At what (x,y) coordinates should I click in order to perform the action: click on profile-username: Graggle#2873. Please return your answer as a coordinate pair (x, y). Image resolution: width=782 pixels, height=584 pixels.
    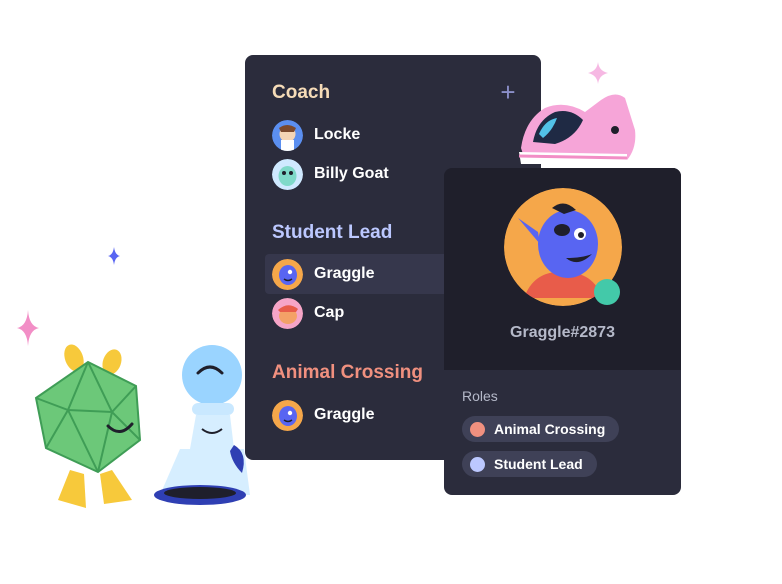
    Looking at the image, I should click on (562, 332).